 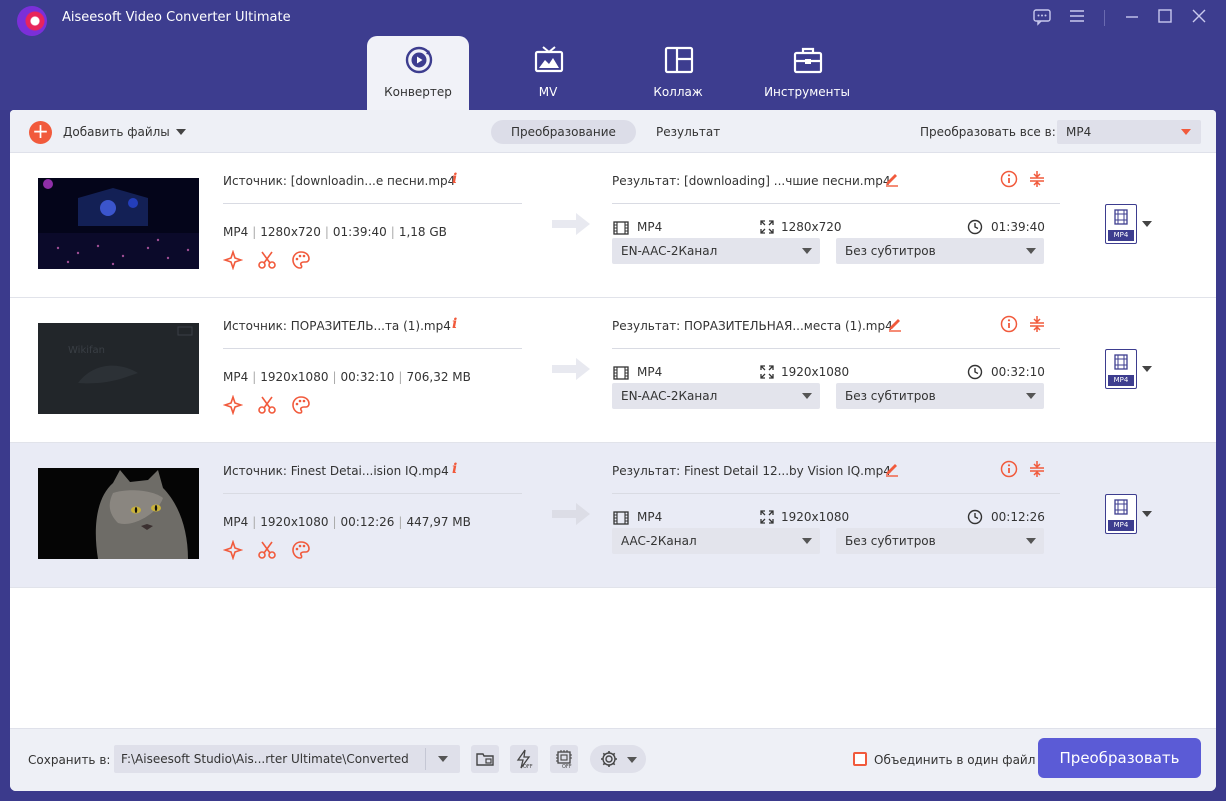 What do you see at coordinates (688, 132) in the screenshot?
I see `tab-result: Результат` at bounding box center [688, 132].